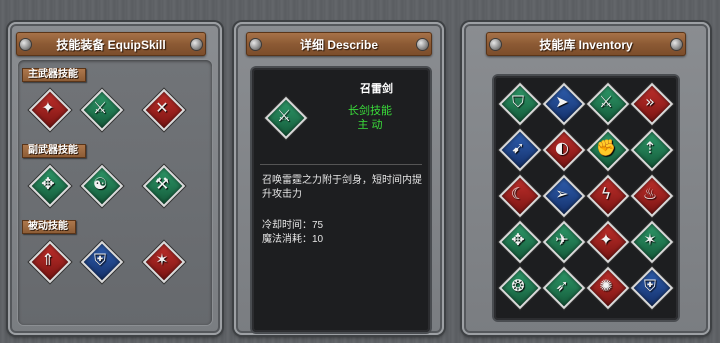 This screenshot has width=720, height=343. Describe the element at coordinates (608, 288) in the screenshot. I see `burst-icon: ✺` at that location.